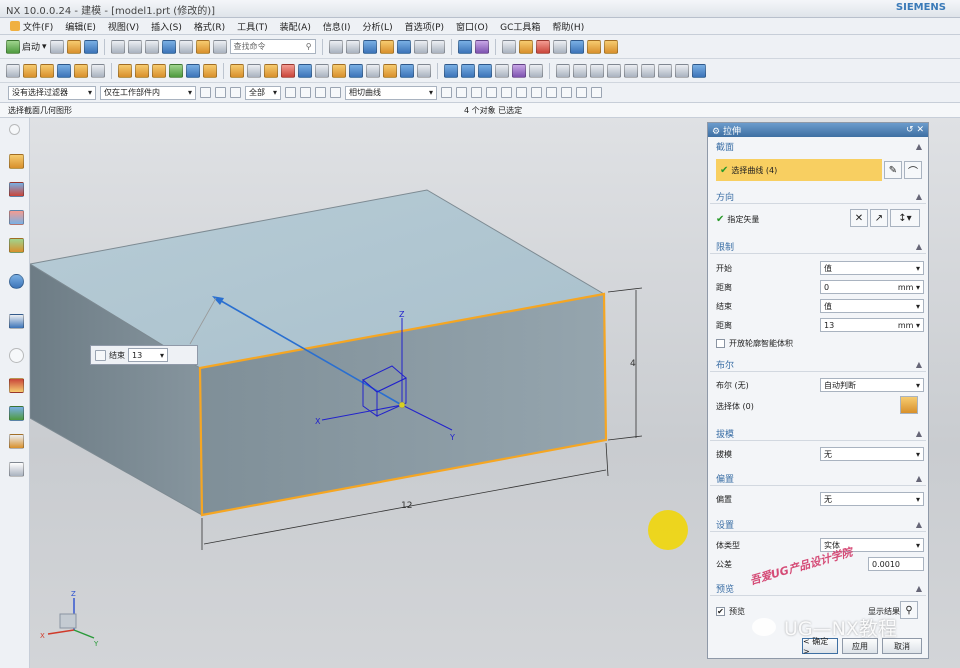 The image size is (960, 668). Describe the element at coordinates (219, 46) in the screenshot. I see `touch-mode-icon` at that location.